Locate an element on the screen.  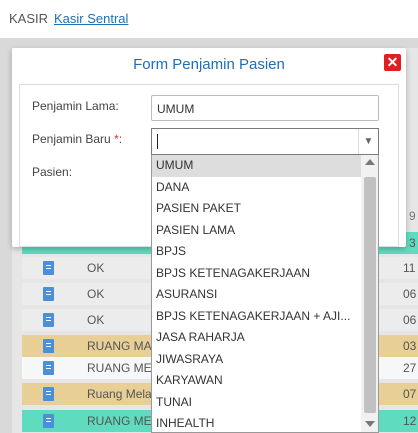
dropdown-option: TUNAI is located at coordinates (256, 403).